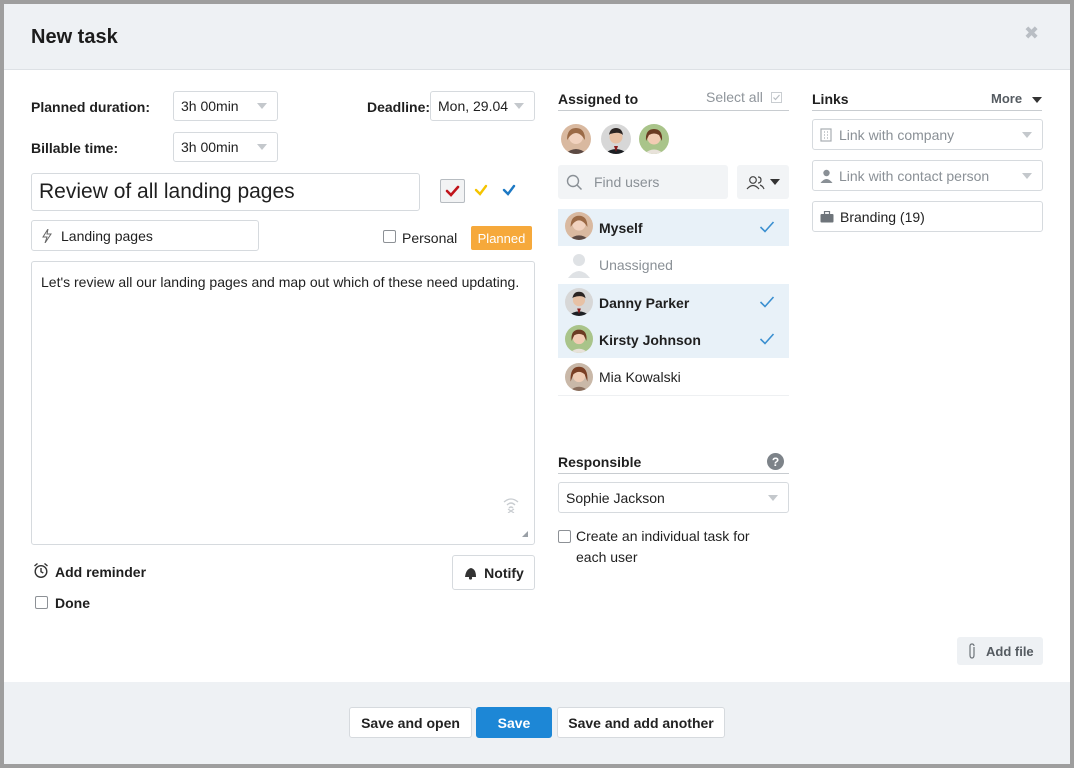 This screenshot has height=768, width=1074. I want to click on check-red-icon, so click(452, 191).